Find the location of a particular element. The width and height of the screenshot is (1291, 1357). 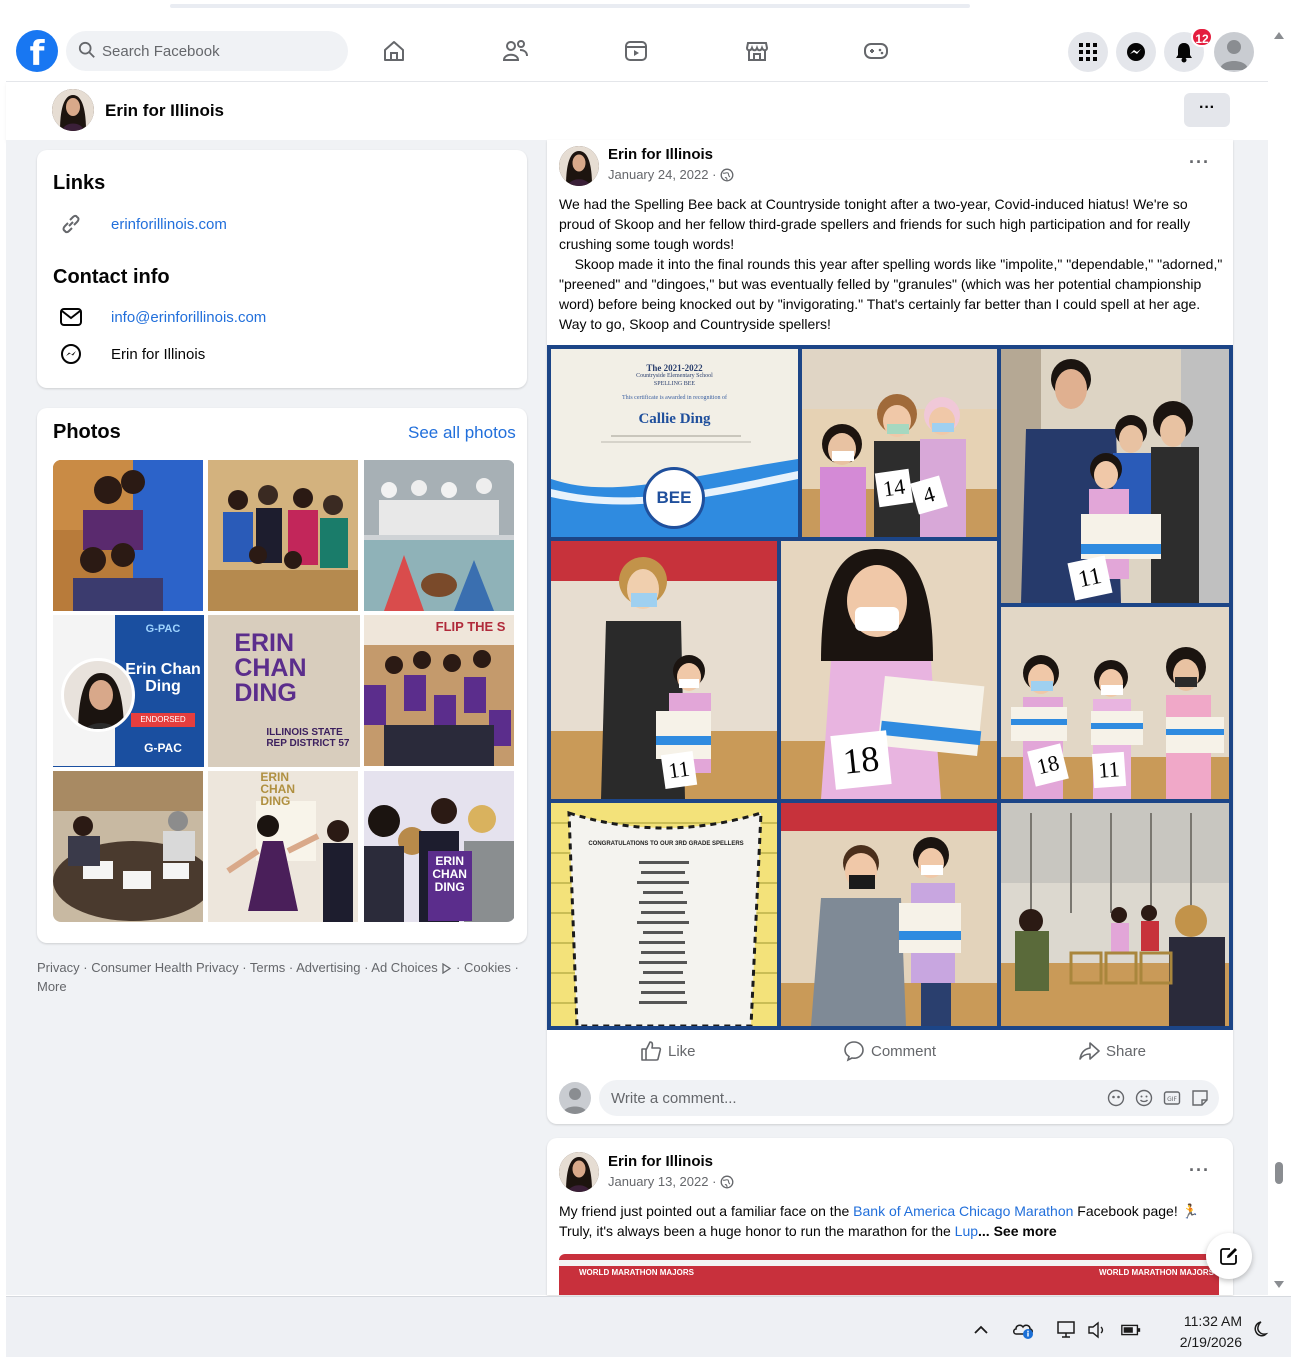

night-mode-icon is located at coordinates (1259, 1330).